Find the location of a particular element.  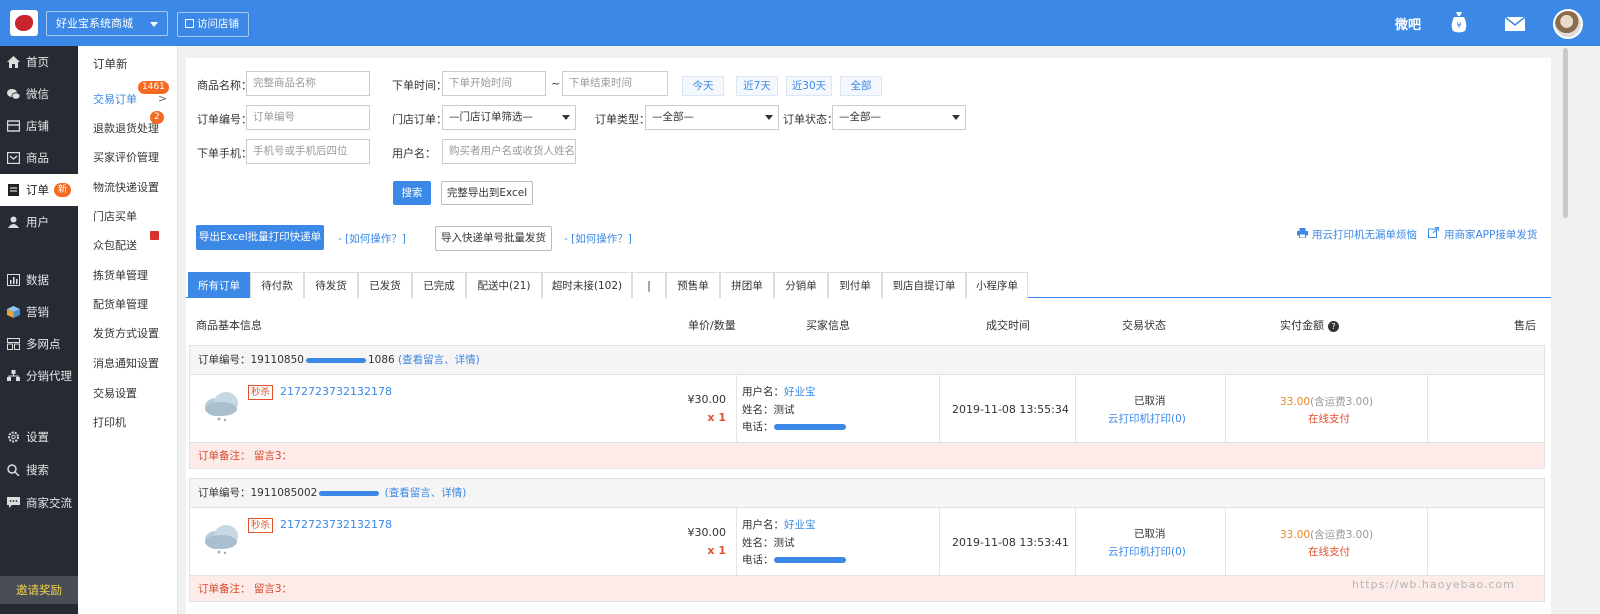

subnav-item-crowd-delivery: 众包配送 is located at coordinates (115, 245).